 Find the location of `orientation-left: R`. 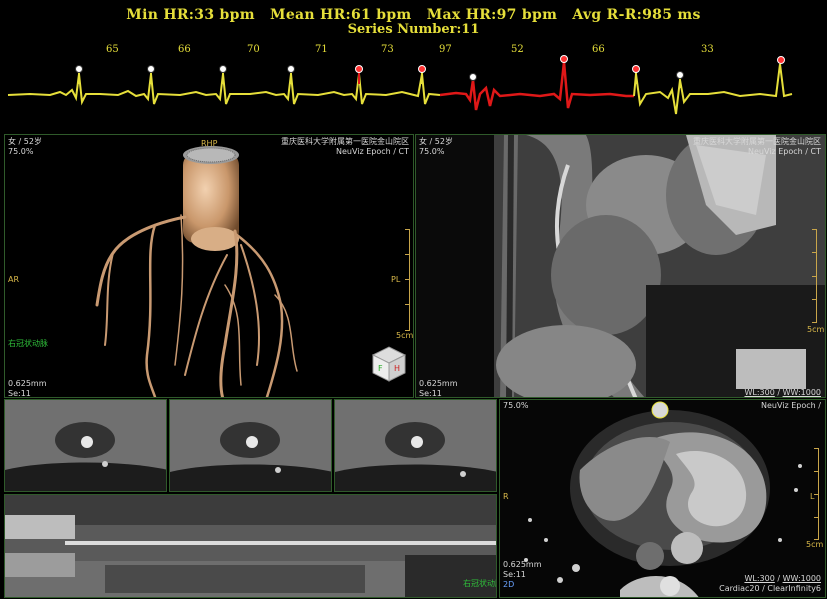

orientation-left: R is located at coordinates (506, 496).